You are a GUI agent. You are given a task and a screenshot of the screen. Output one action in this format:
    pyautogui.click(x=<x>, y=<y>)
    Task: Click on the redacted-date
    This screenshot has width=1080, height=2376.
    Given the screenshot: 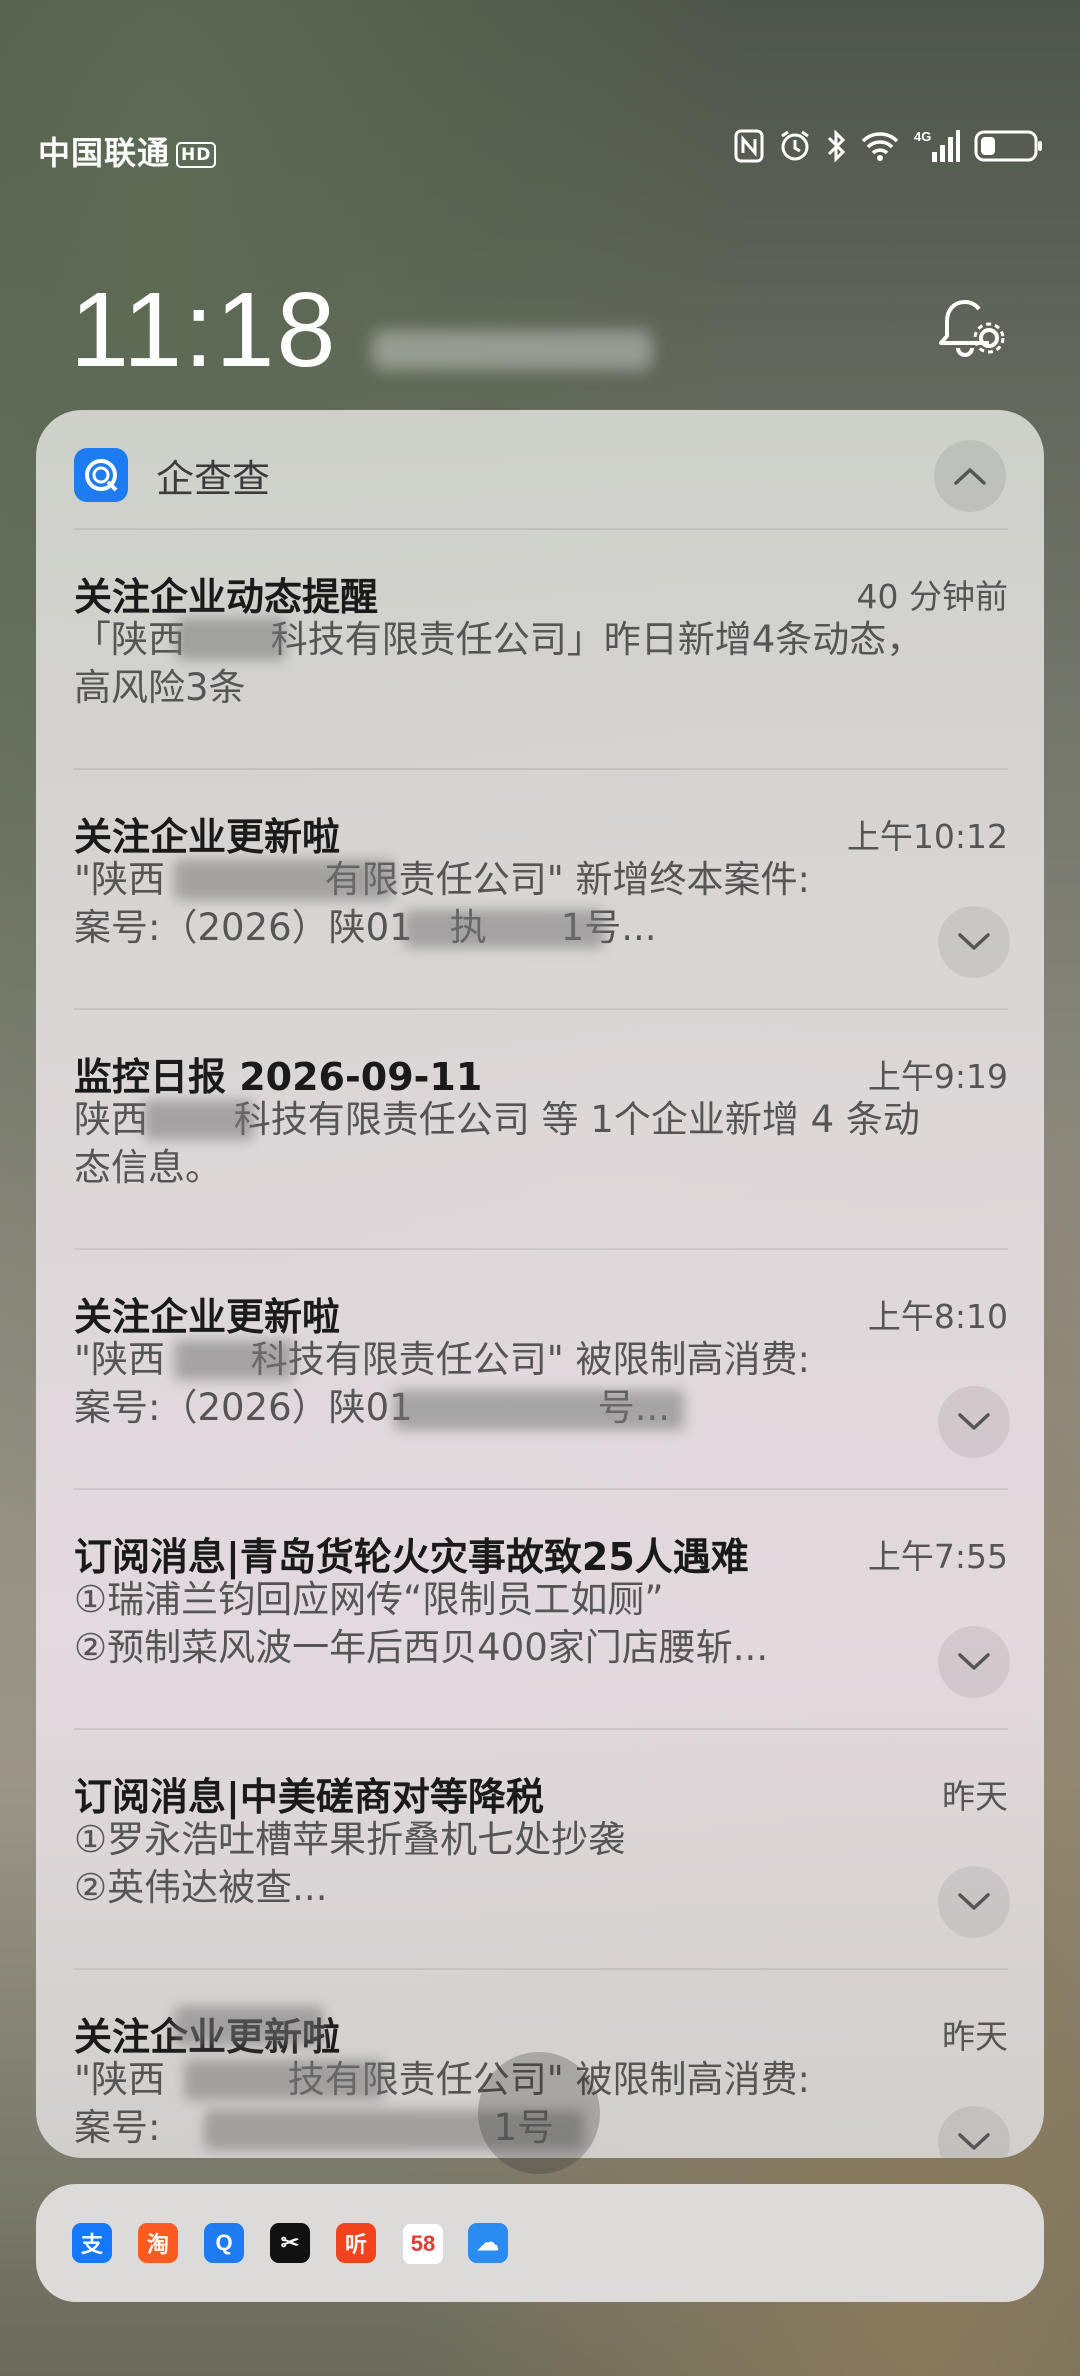 What is the action you would take?
    pyautogui.click(x=512, y=350)
    